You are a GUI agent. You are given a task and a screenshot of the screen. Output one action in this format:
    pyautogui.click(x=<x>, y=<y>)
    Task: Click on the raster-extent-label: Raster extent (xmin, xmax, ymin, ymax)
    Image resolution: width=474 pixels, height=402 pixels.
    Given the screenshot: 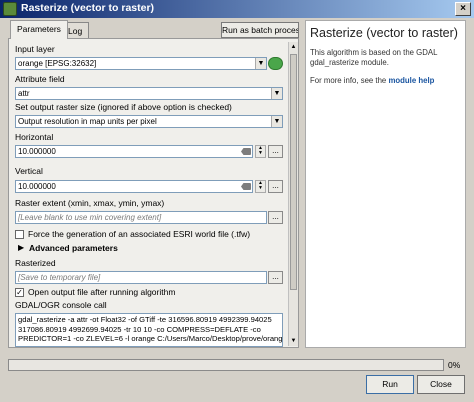 What is the action you would take?
    pyautogui.click(x=90, y=203)
    